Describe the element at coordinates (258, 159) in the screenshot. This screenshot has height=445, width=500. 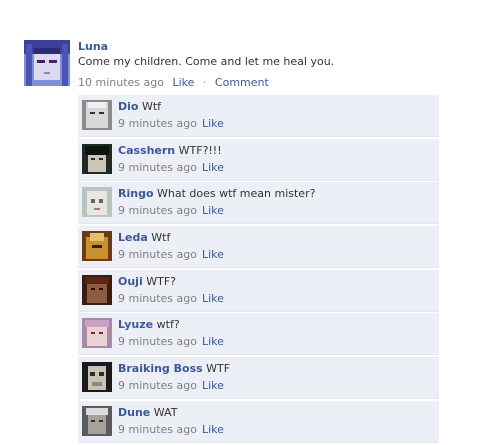
I see `comment-item: Casshern WTF?!!! 9 minutes ago Like` at that location.